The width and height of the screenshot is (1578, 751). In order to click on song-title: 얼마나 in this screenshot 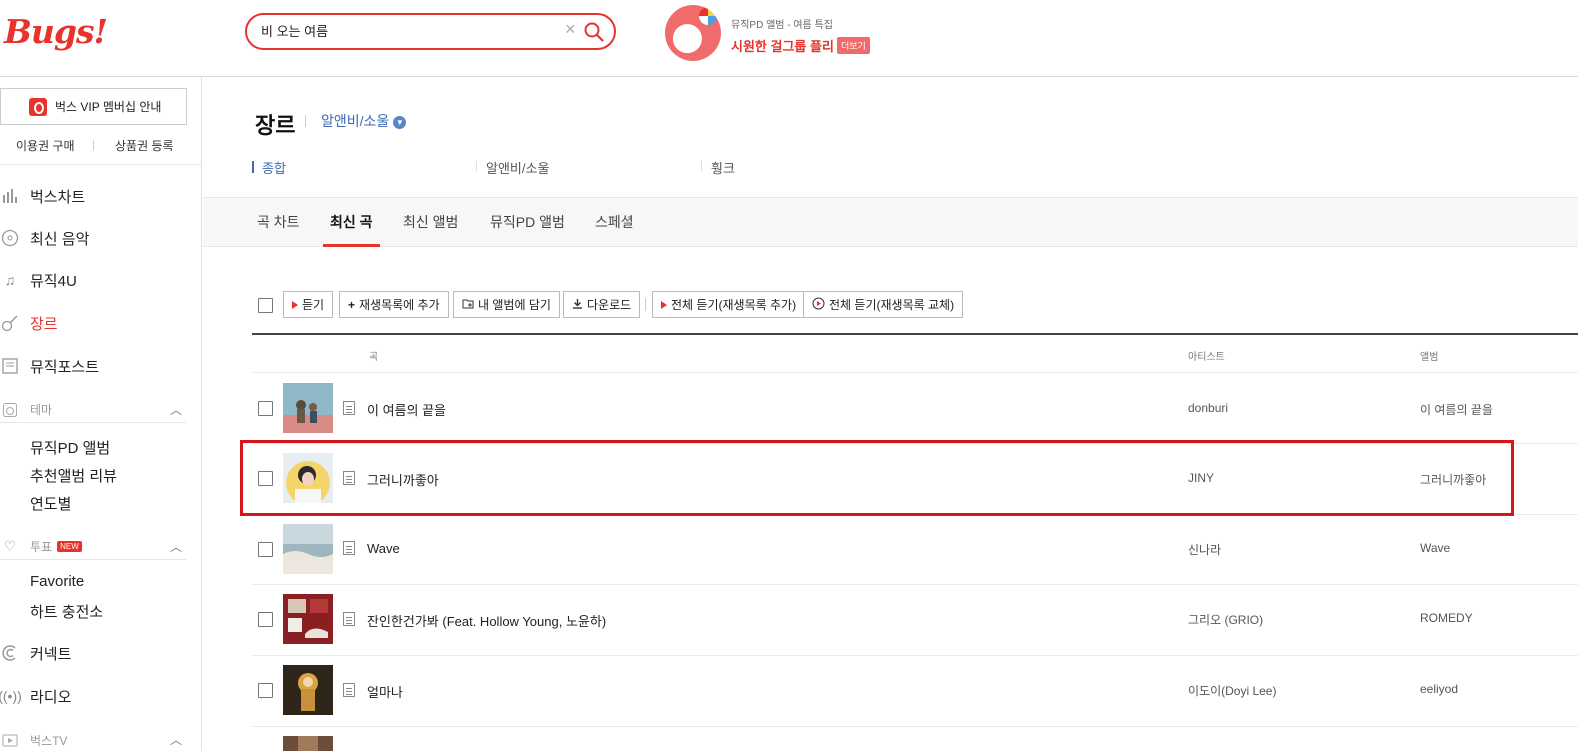, I will do `click(385, 691)`.